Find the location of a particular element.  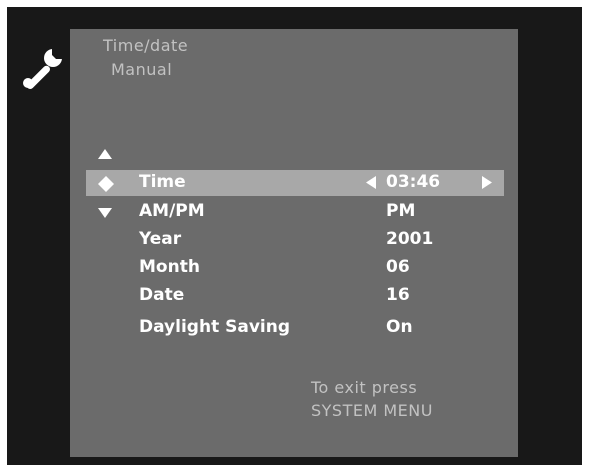

wrench-icon is located at coordinates (42, 69).